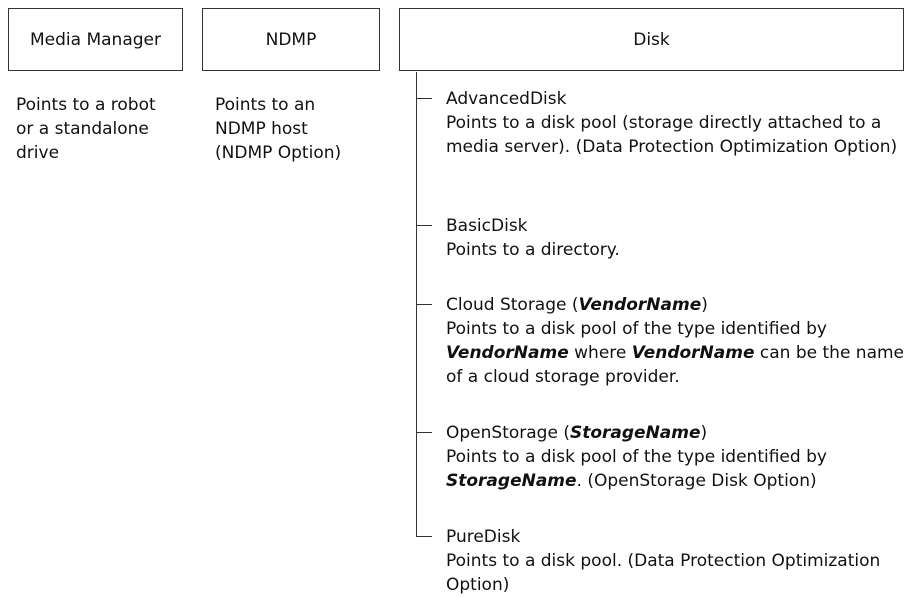 This screenshot has height=597, width=912. What do you see at coordinates (511, 481) in the screenshot?
I see `description-emphasis: StorageName` at bounding box center [511, 481].